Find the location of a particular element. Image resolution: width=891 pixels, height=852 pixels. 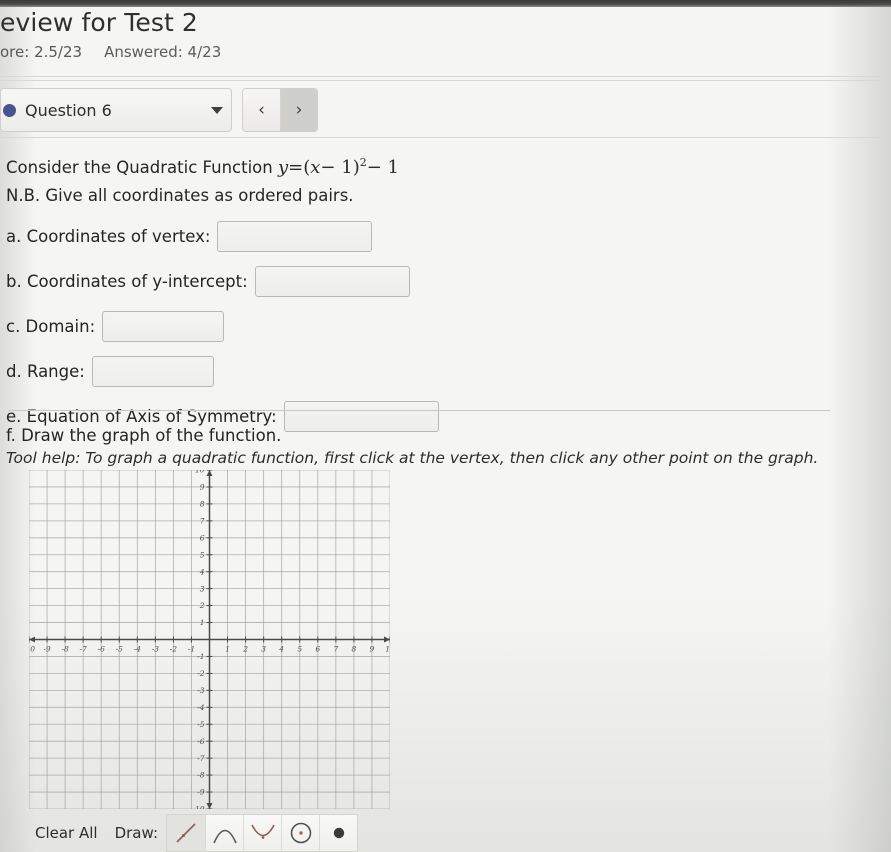

clear-all-button: Clear All is located at coordinates (66, 833).